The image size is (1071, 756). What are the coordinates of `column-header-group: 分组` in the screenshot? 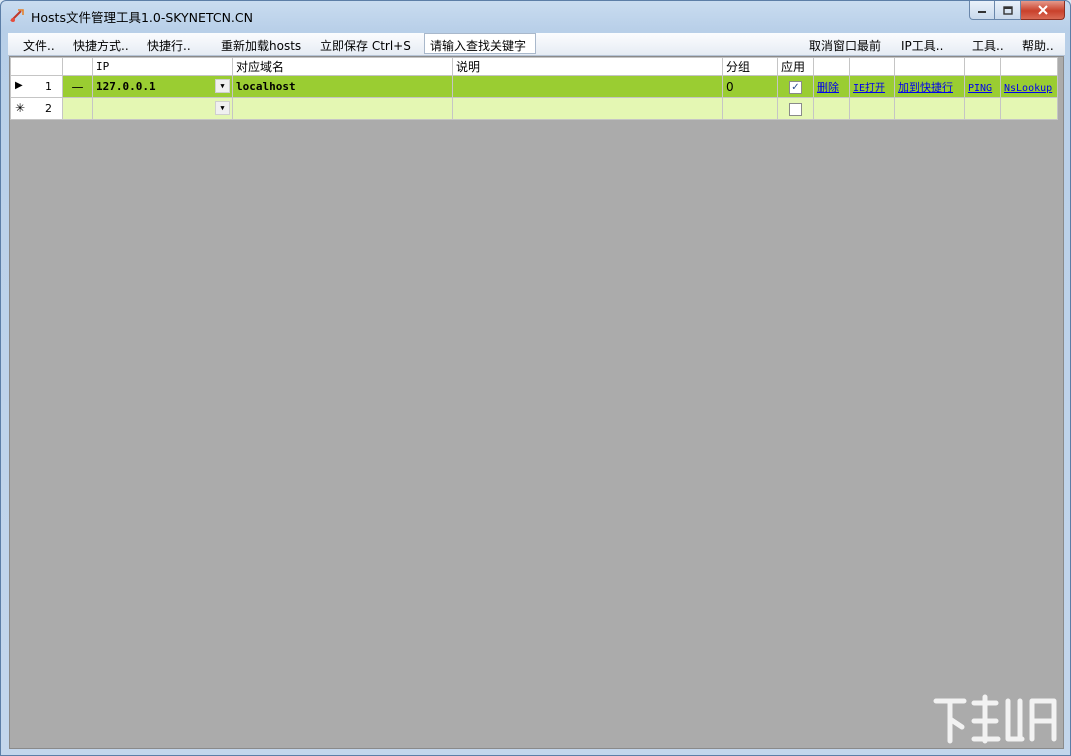 It's located at (750, 66).